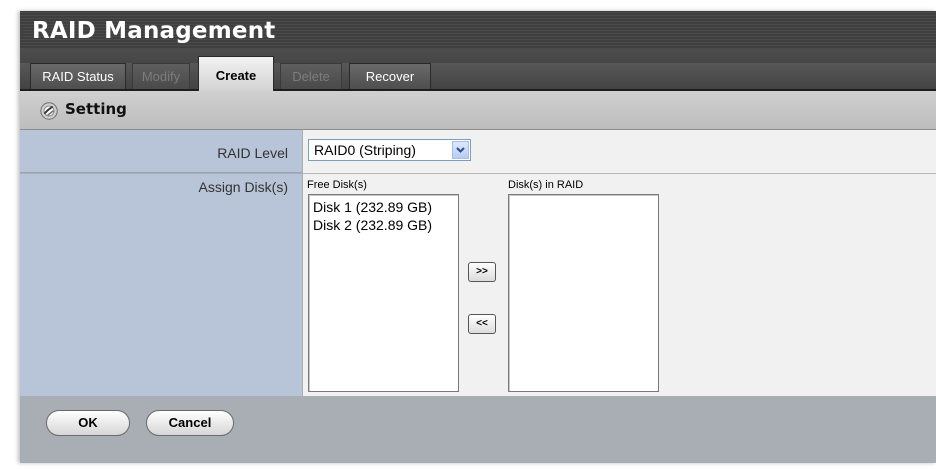 This screenshot has width=936, height=469. Describe the element at coordinates (78, 76) in the screenshot. I see `tab-raid-status: RAID Status` at that location.